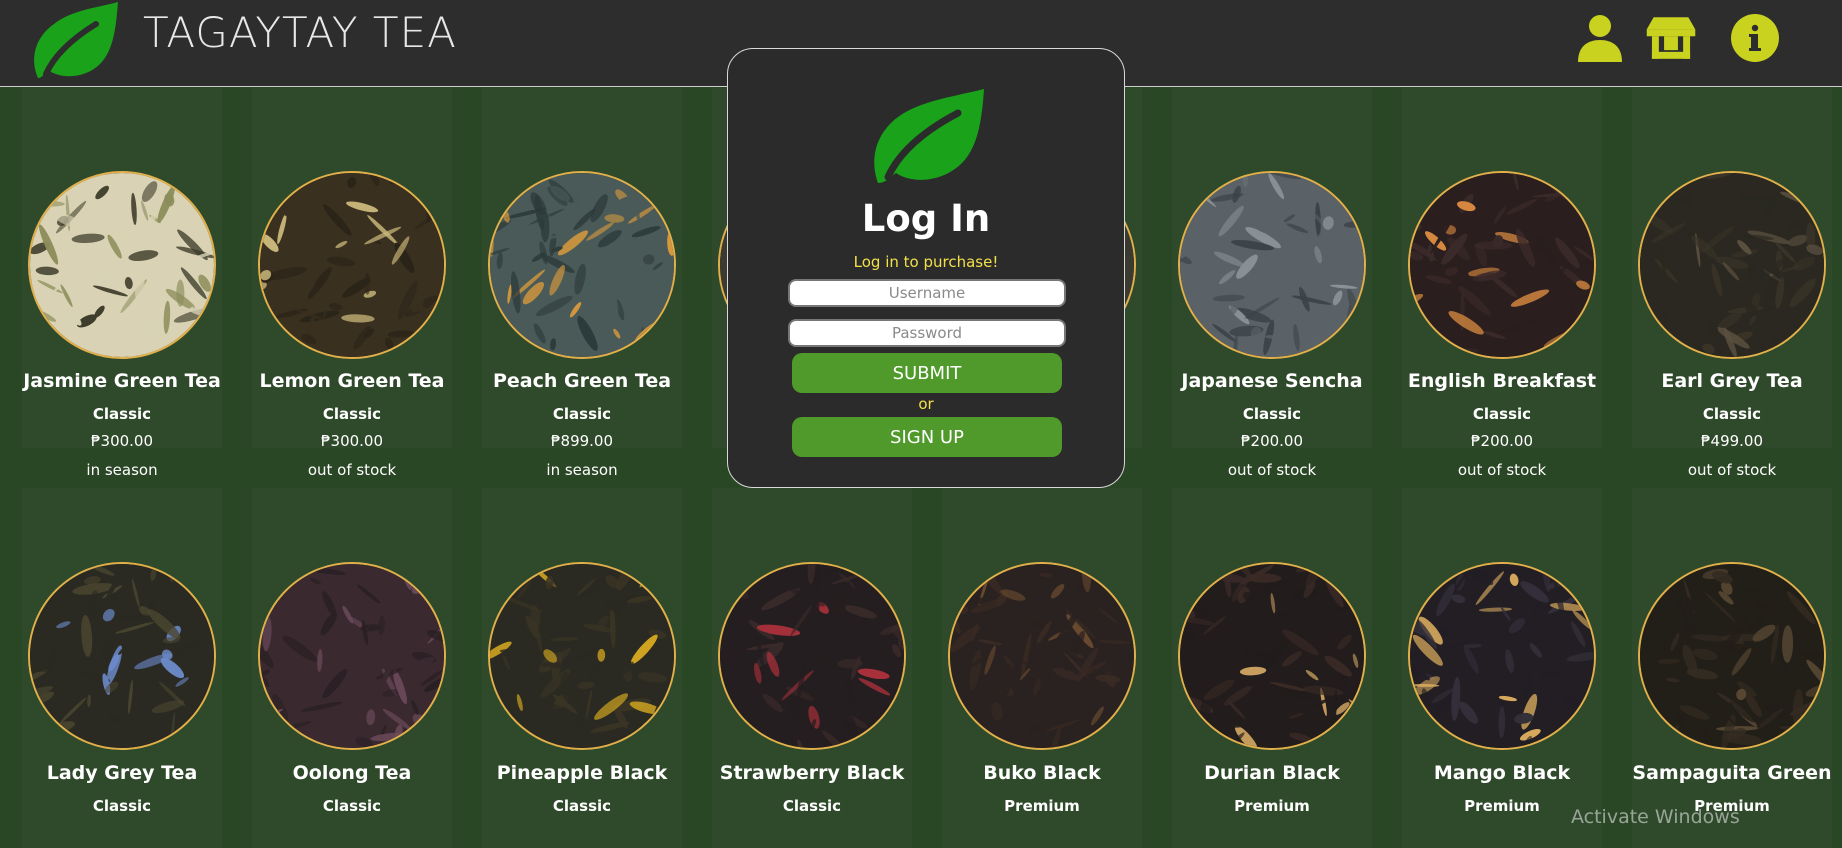  I want to click on product-card: Pineapple Black Classic, so click(582, 668).